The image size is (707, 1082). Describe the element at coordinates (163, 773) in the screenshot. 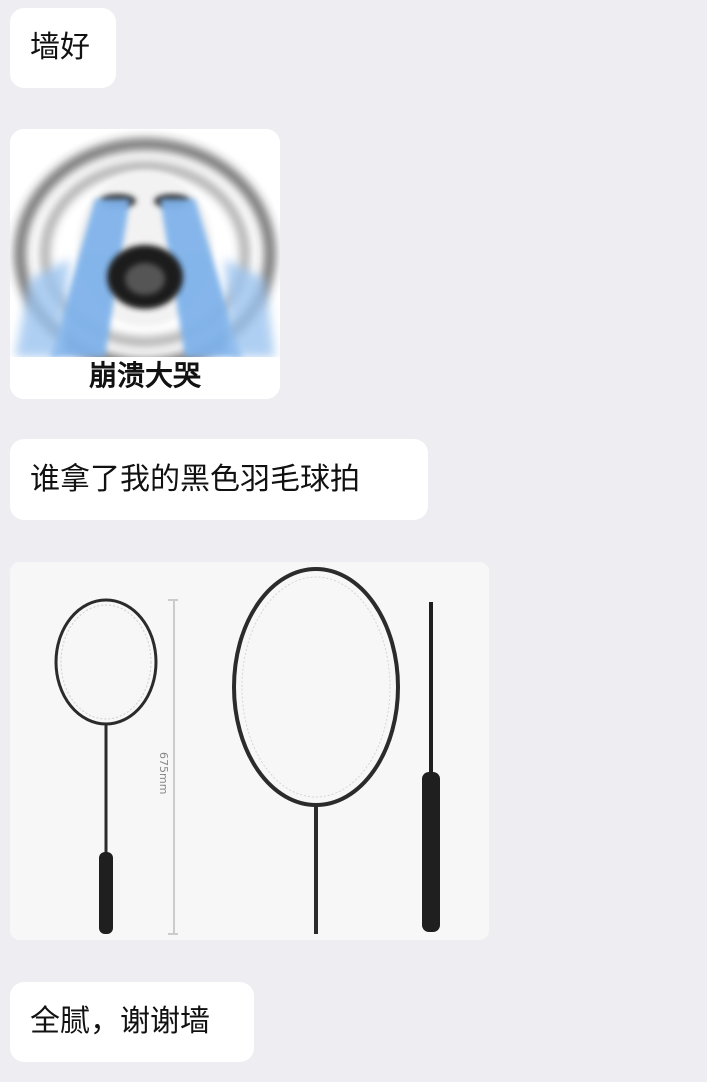

I see `dimension-label: 675mm` at that location.